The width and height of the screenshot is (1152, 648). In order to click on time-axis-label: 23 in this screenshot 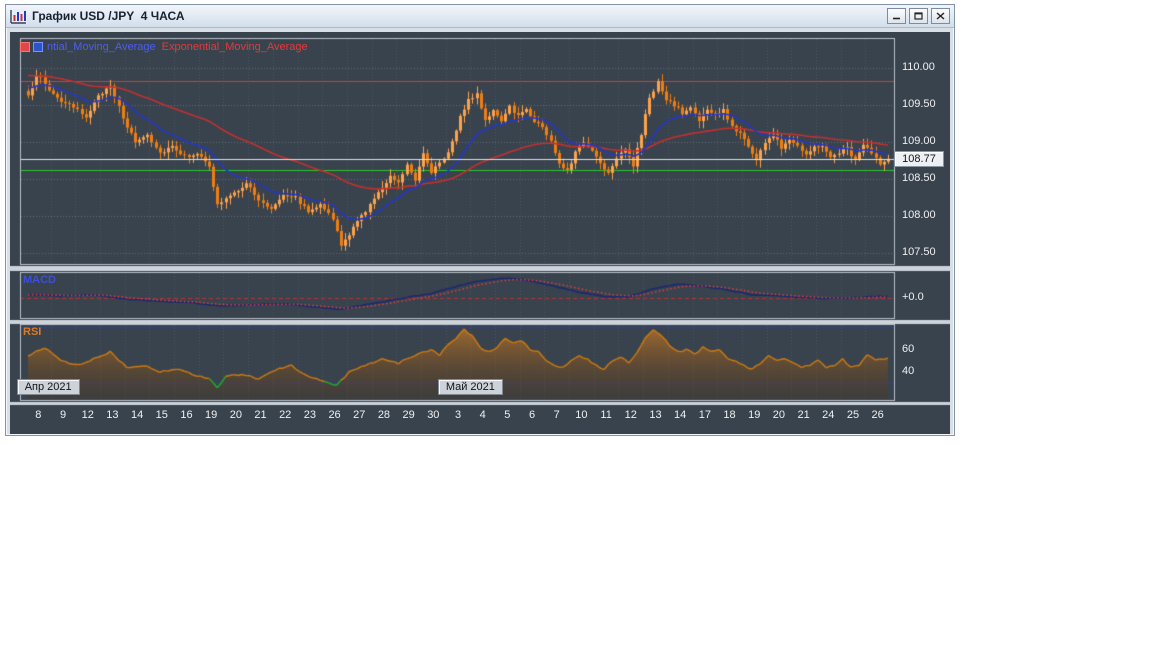, I will do `click(309, 415)`.